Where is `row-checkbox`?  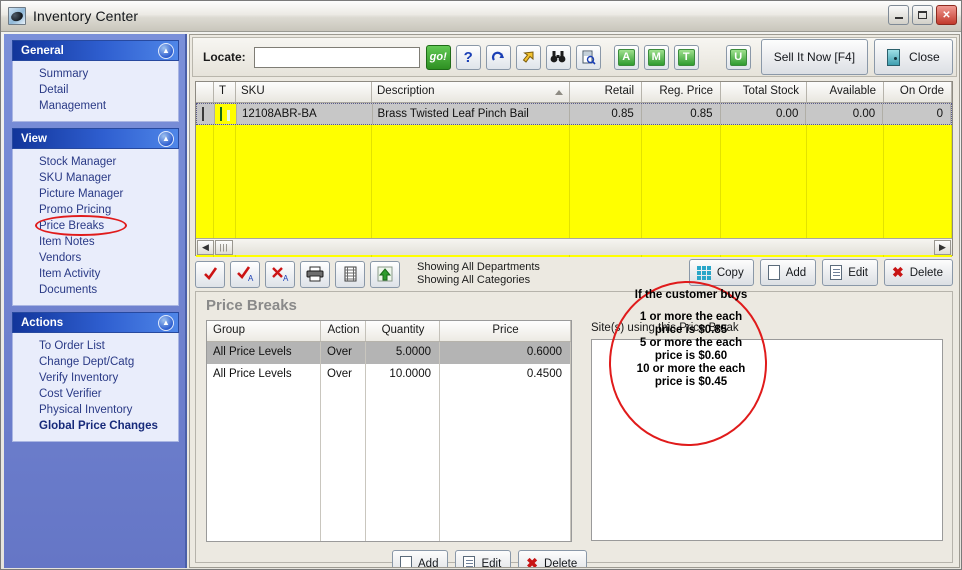 row-checkbox is located at coordinates (203, 114).